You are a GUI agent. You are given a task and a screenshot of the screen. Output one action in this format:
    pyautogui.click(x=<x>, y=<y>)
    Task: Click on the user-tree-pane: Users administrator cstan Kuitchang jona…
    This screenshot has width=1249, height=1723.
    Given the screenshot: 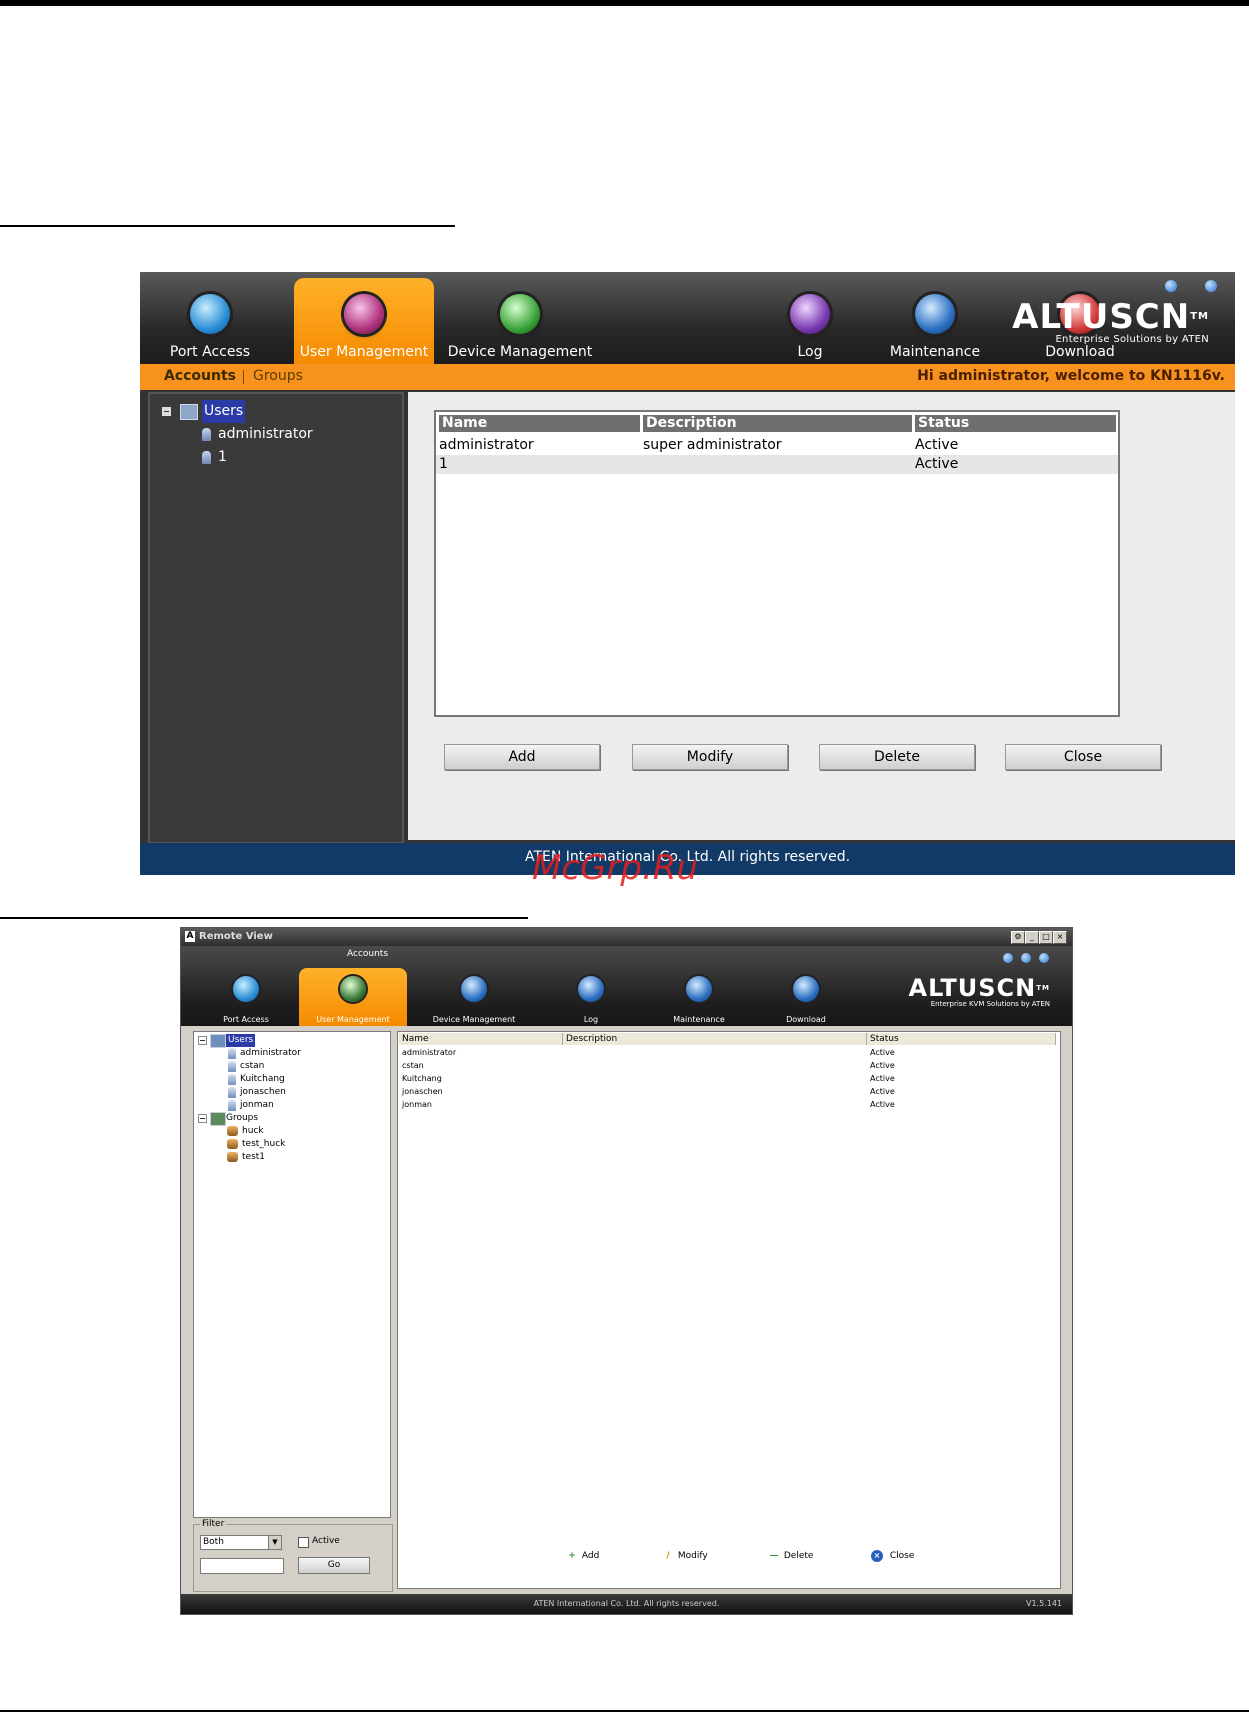 What is the action you would take?
    pyautogui.click(x=292, y=1274)
    